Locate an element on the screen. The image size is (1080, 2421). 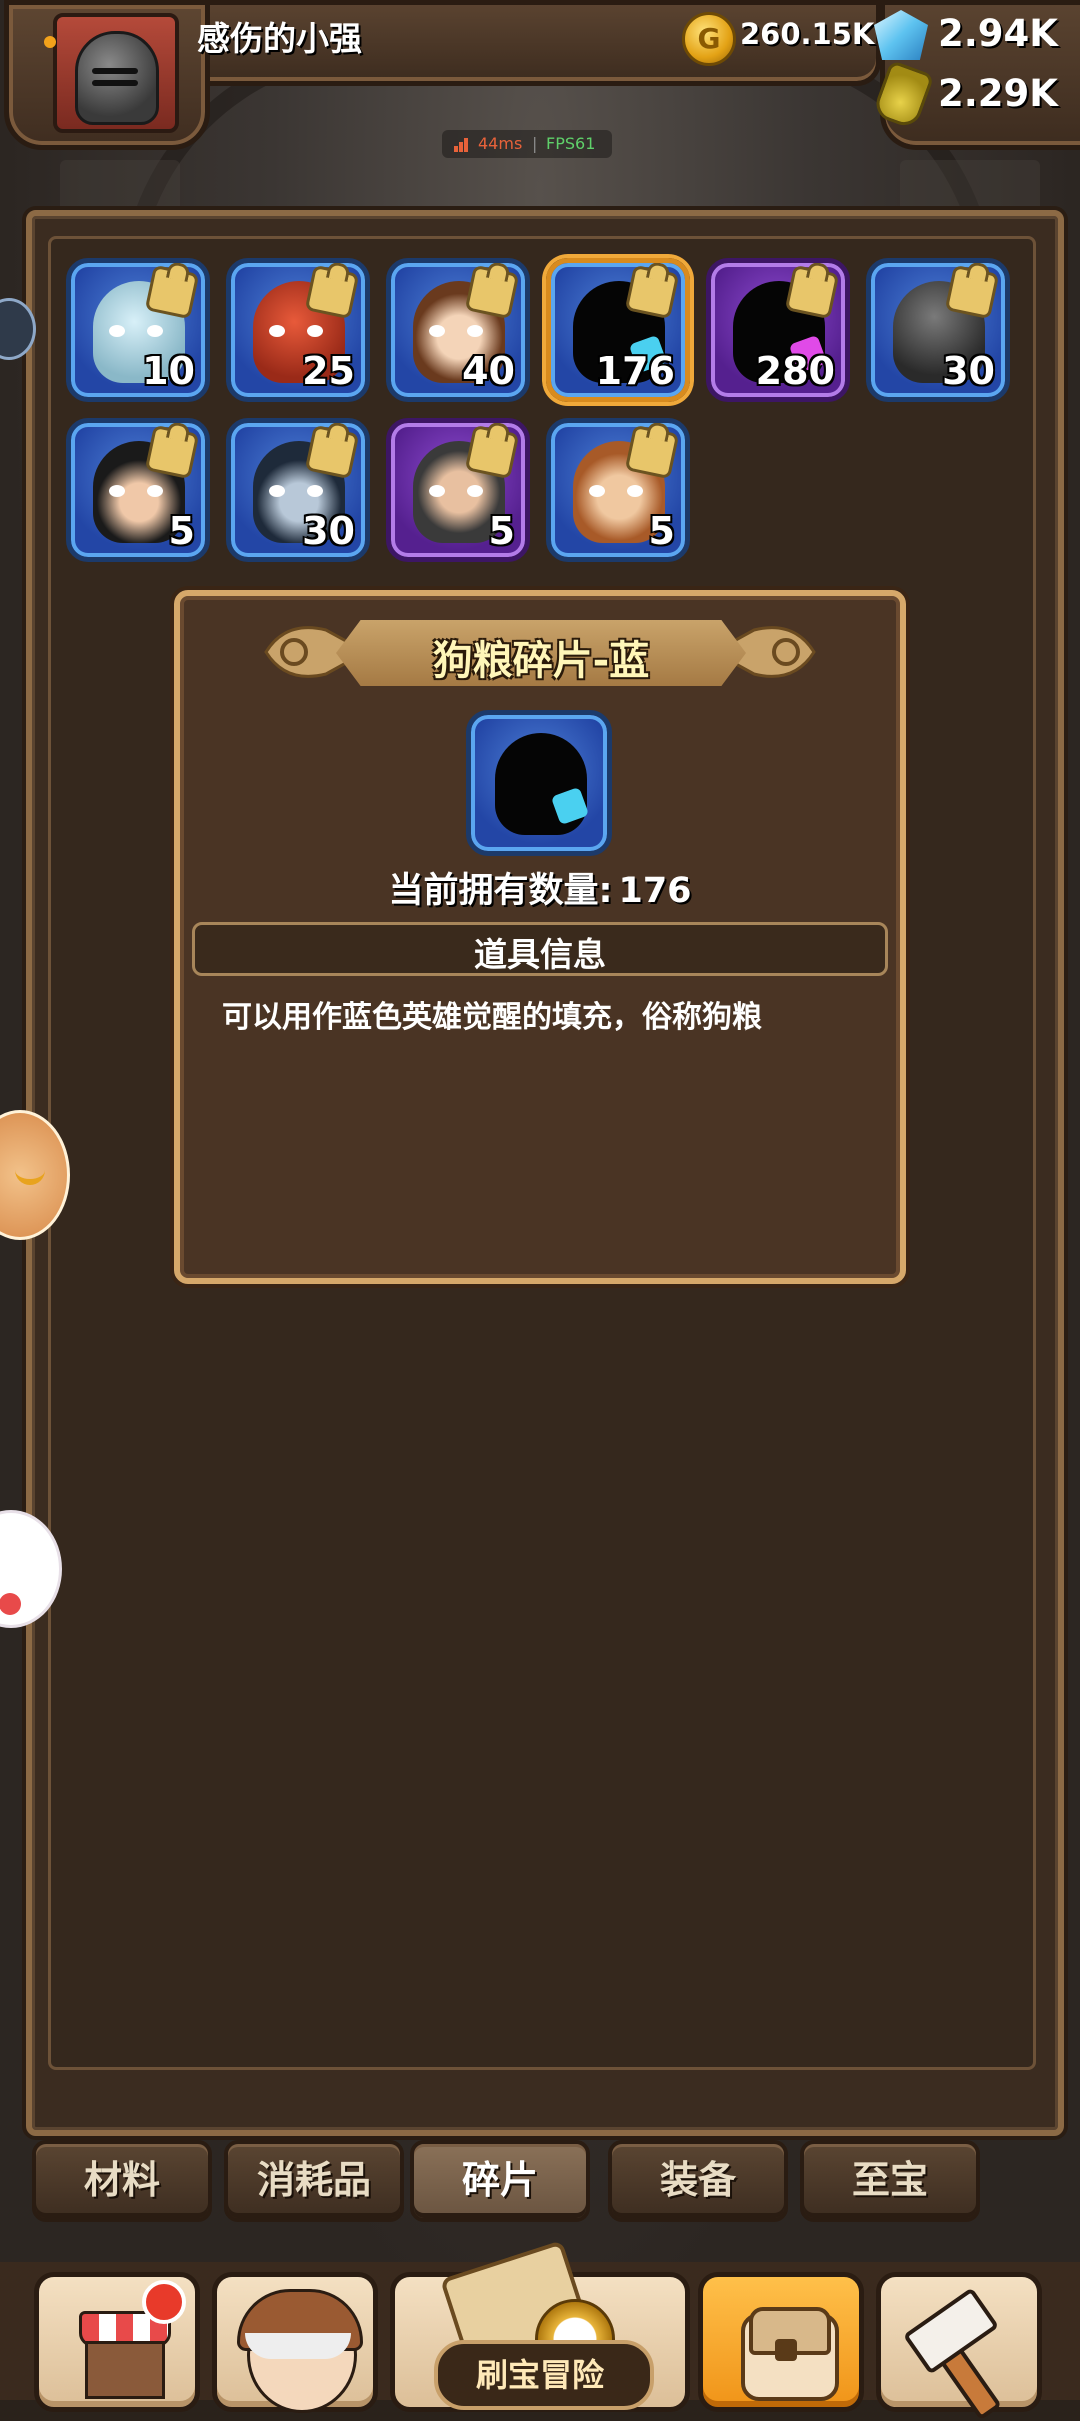
fragment-slot-warrior-woman: 5 is located at coordinates (618, 490).